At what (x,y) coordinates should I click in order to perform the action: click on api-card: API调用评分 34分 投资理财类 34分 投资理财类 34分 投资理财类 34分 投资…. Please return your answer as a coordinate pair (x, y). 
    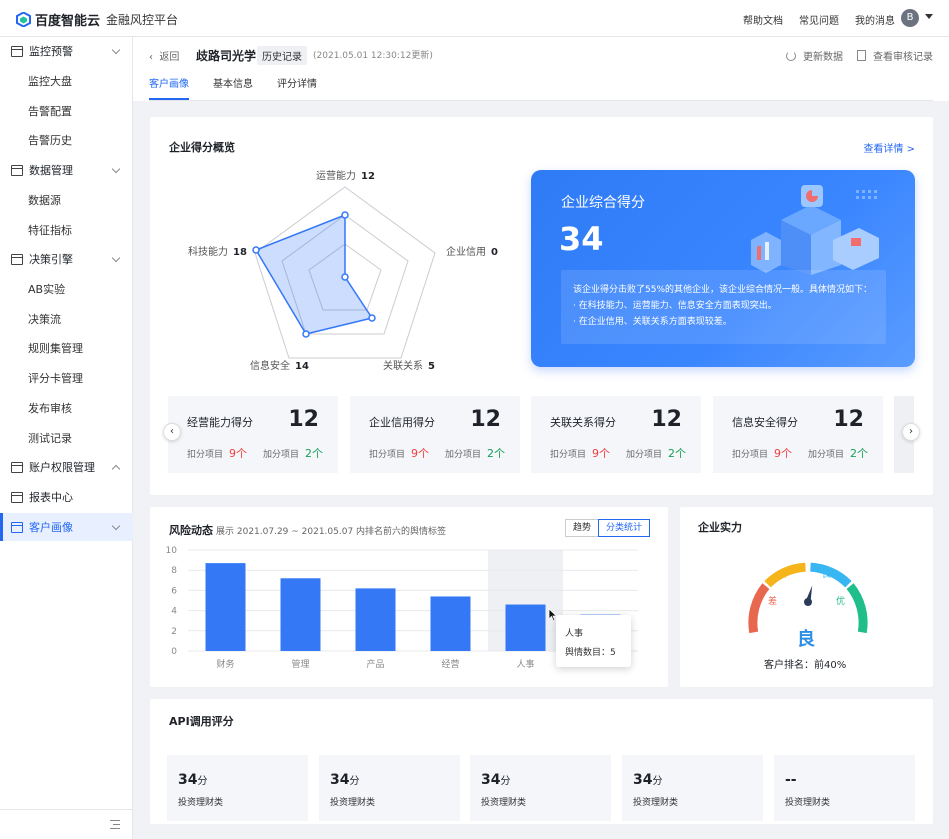
    Looking at the image, I should click on (541, 761).